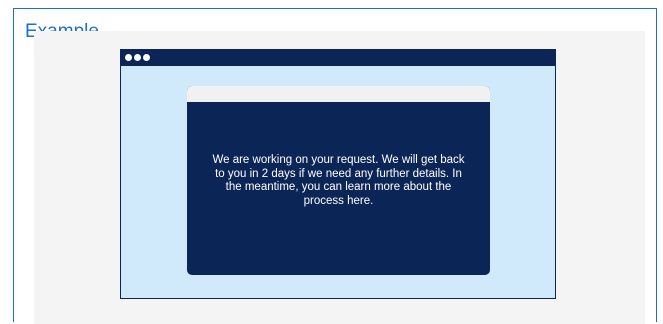 Image resolution: width=663 pixels, height=324 pixels. What do you see at coordinates (338, 94) in the screenshot?
I see `modal-header-bar` at bounding box center [338, 94].